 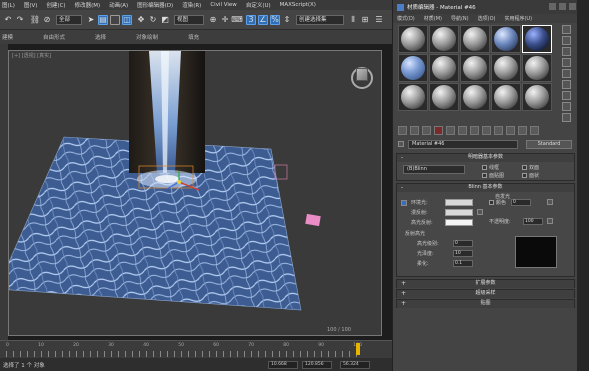 What do you see at coordinates (486, 130) in the screenshot?
I see `material-id-icon` at bounding box center [486, 130].